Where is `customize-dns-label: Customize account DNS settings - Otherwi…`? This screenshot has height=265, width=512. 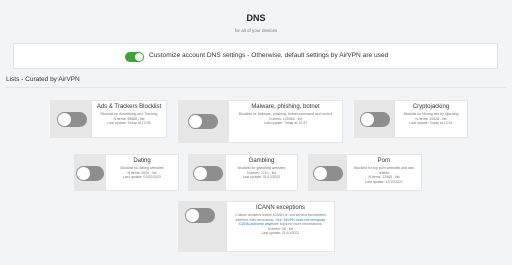
customize-dns-label: Customize account DNS settings - Otherwi… is located at coordinates (269, 55).